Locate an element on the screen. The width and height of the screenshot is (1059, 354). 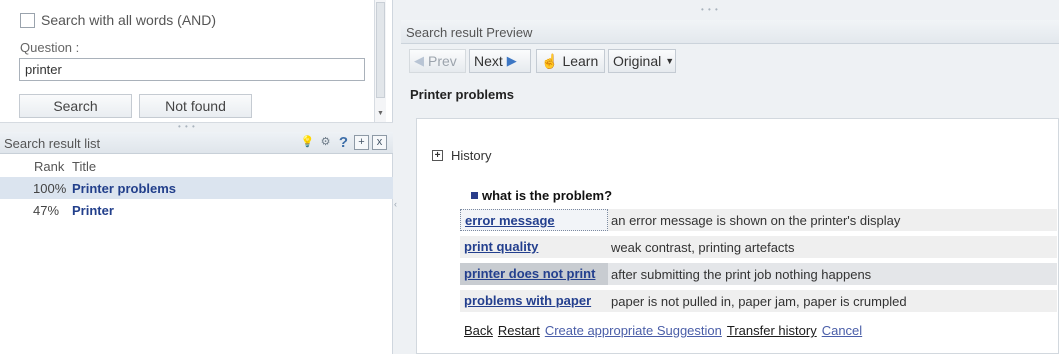
hand-icon: ☝ is located at coordinates (550, 60).